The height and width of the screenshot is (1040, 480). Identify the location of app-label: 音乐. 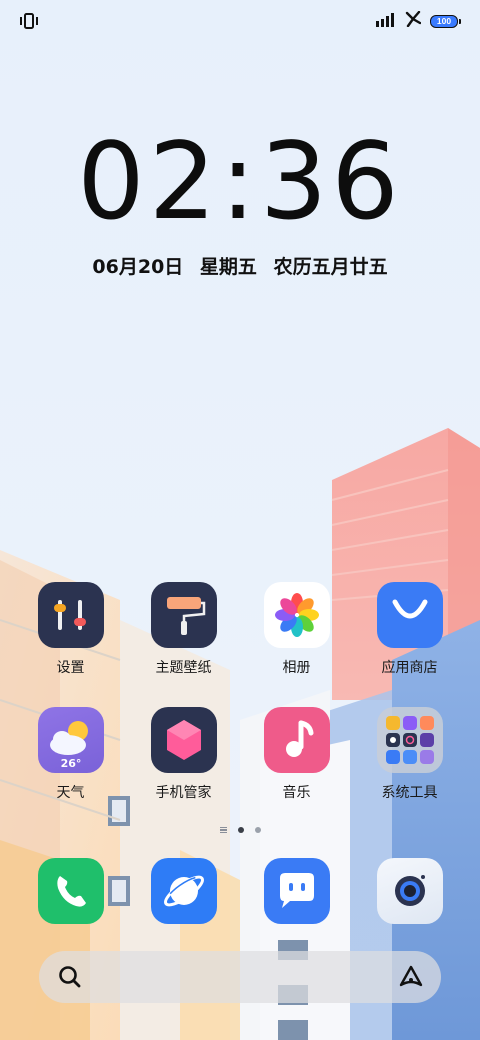
(296, 793).